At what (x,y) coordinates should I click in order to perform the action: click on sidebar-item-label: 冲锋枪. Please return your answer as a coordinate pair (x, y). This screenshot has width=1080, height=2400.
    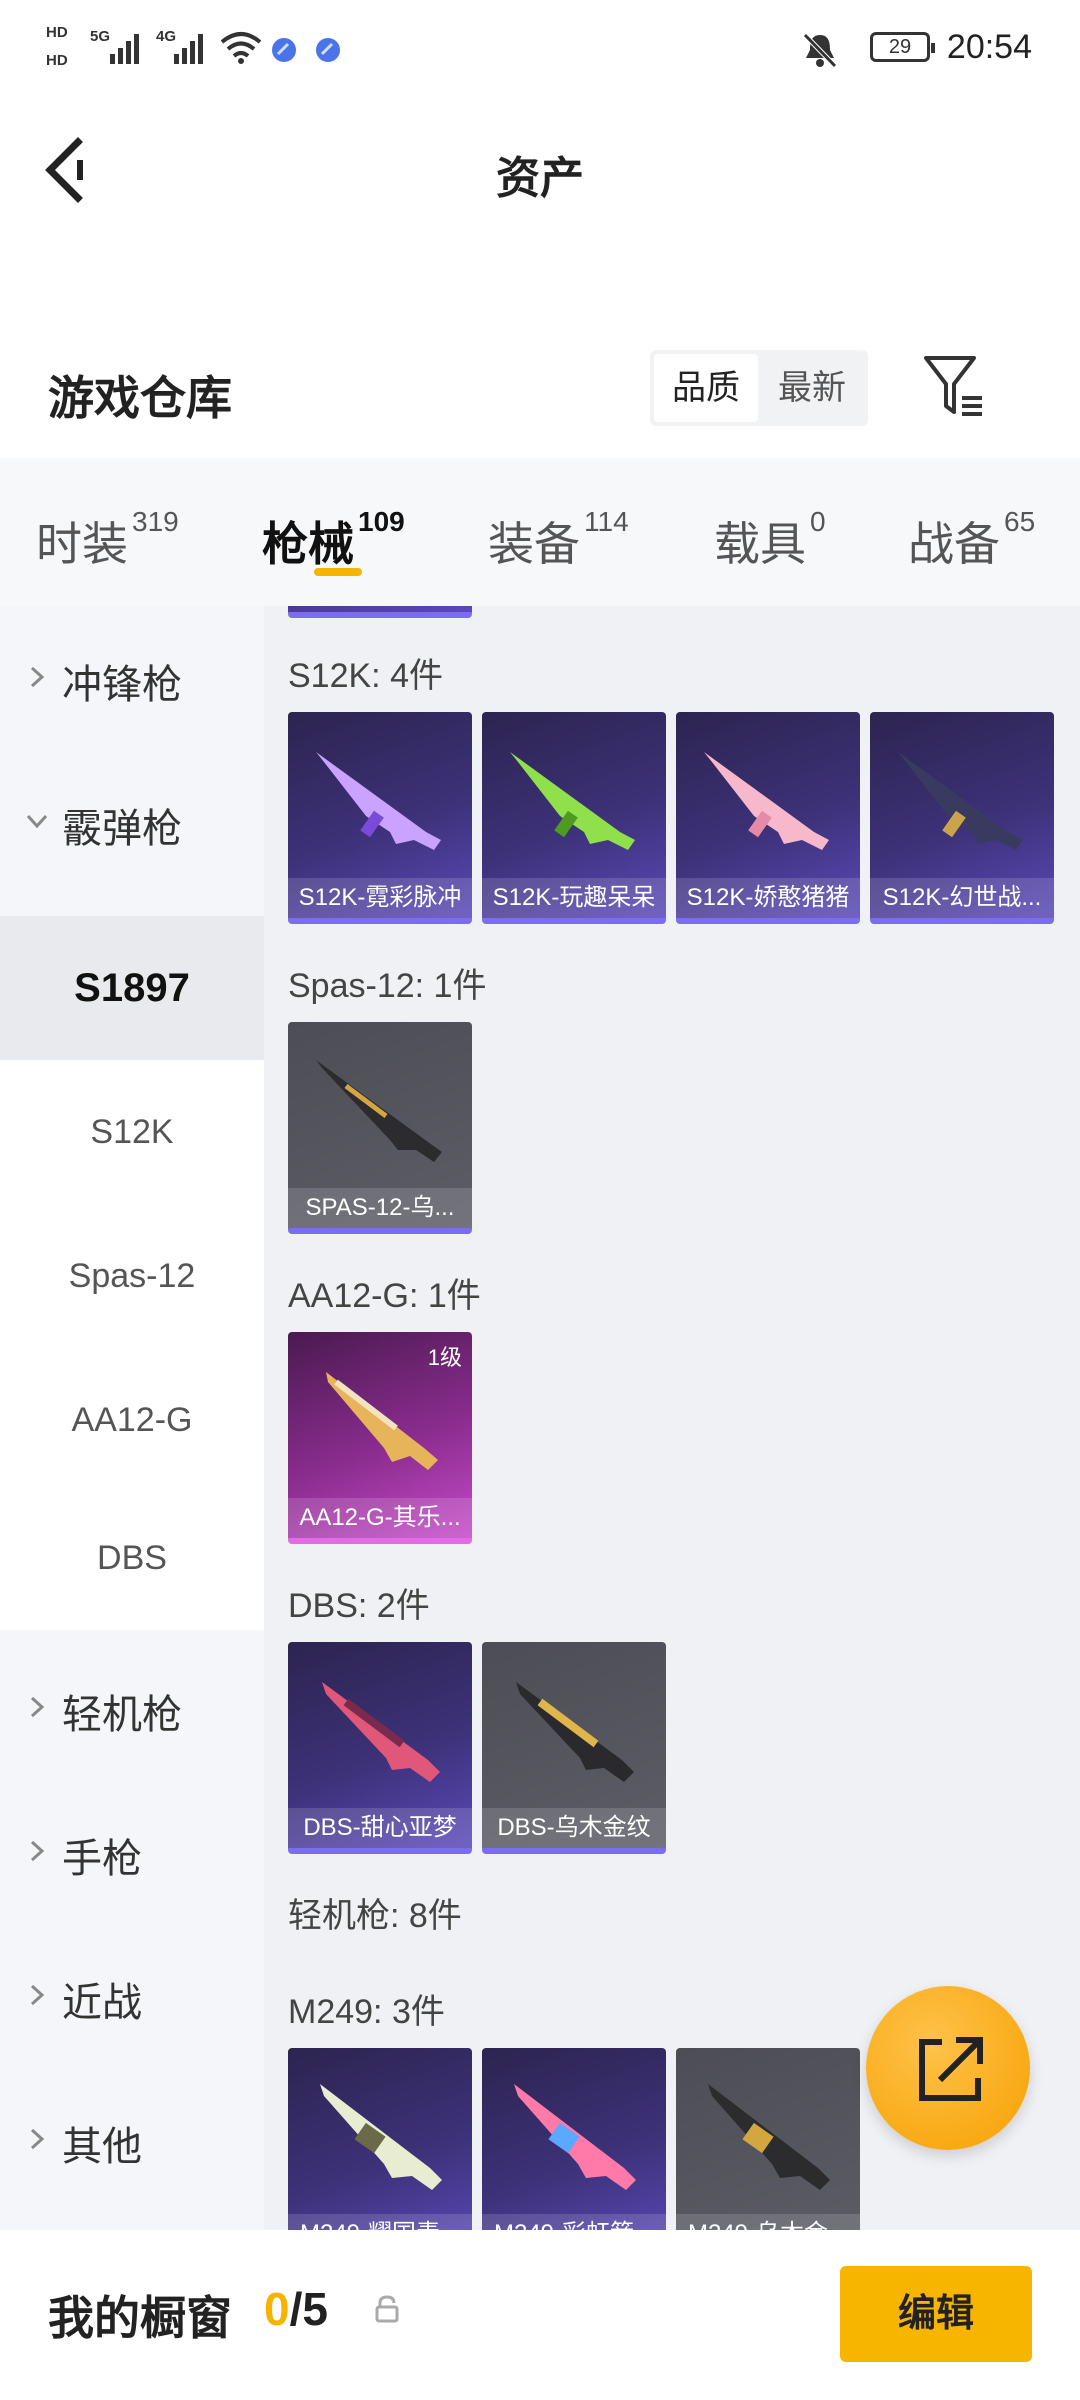
    Looking at the image, I should click on (122, 685).